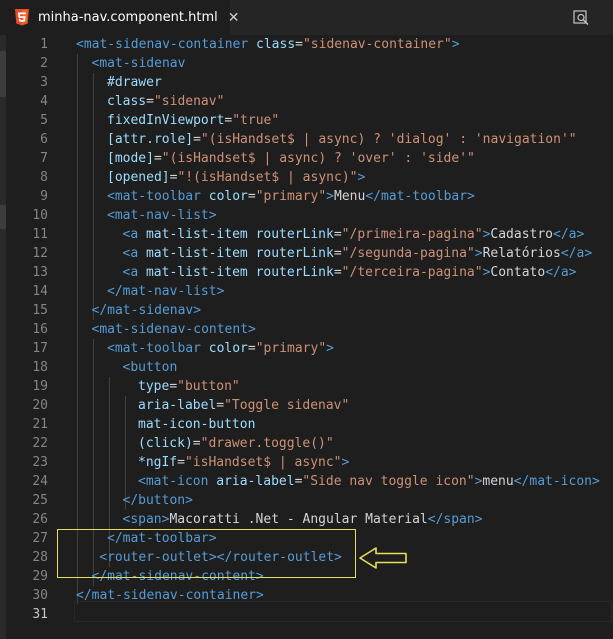 The width and height of the screenshot is (613, 639). I want to click on line-number: 18, so click(40, 367).